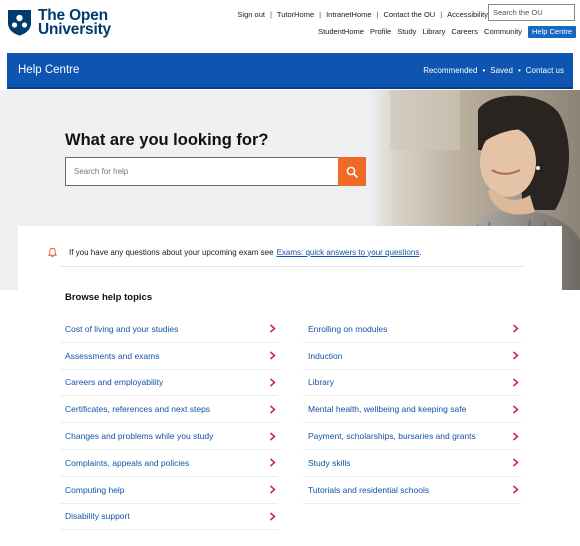 The image size is (580, 546). What do you see at coordinates (348, 14) in the screenshot?
I see `intranethome-link: IntranetHome` at bounding box center [348, 14].